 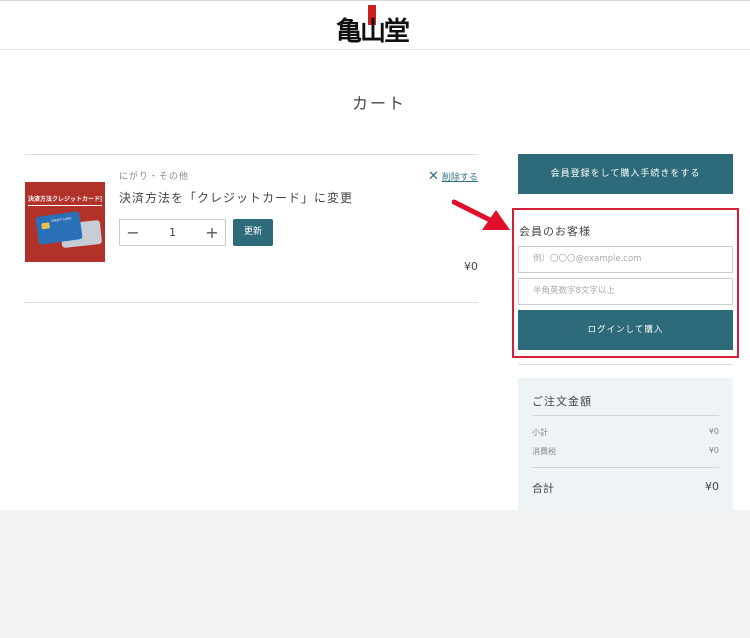 What do you see at coordinates (555, 231) in the screenshot?
I see `member-login-title: 会員のお客様` at bounding box center [555, 231].